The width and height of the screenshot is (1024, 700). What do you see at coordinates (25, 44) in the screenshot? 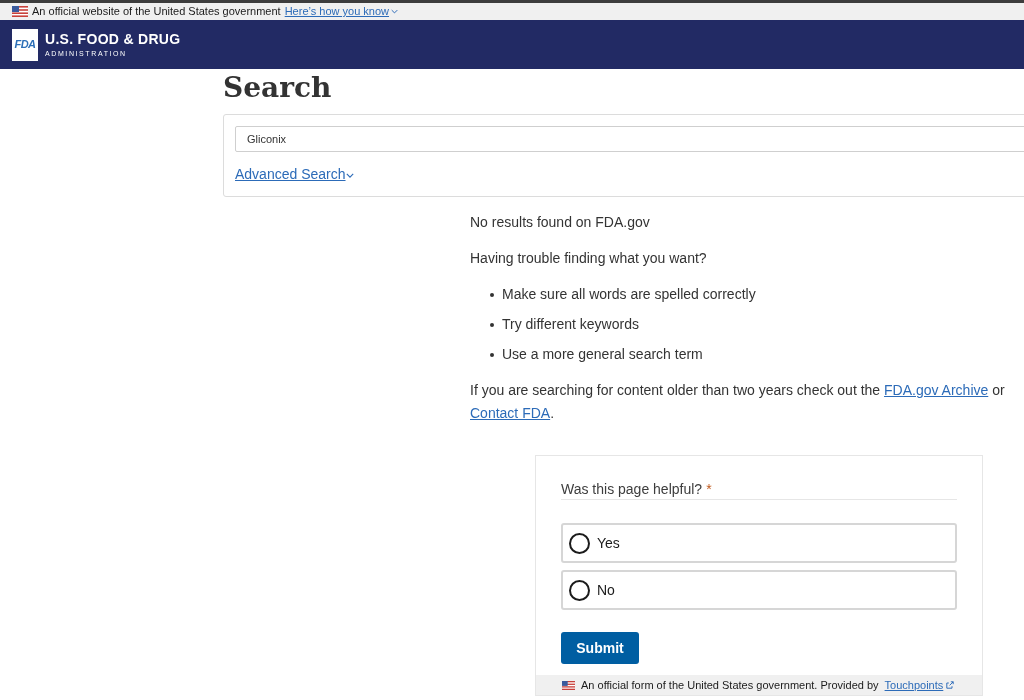
I see `logo: FDA` at bounding box center [25, 44].